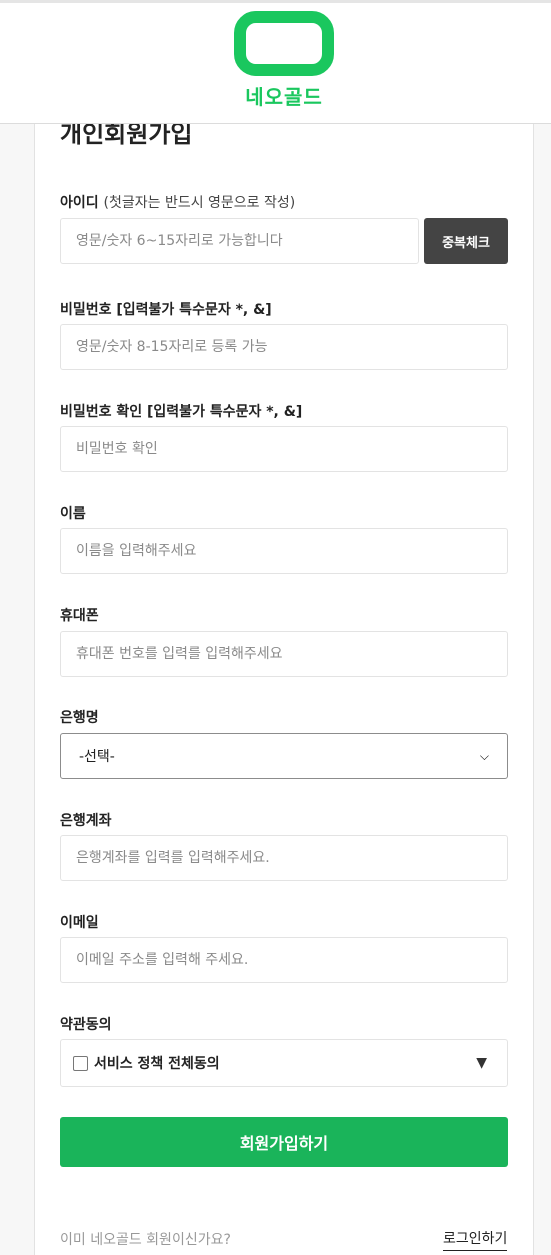 Image resolution: width=551 pixels, height=1255 pixels. Describe the element at coordinates (284, 551) in the screenshot. I see `name-input` at that location.